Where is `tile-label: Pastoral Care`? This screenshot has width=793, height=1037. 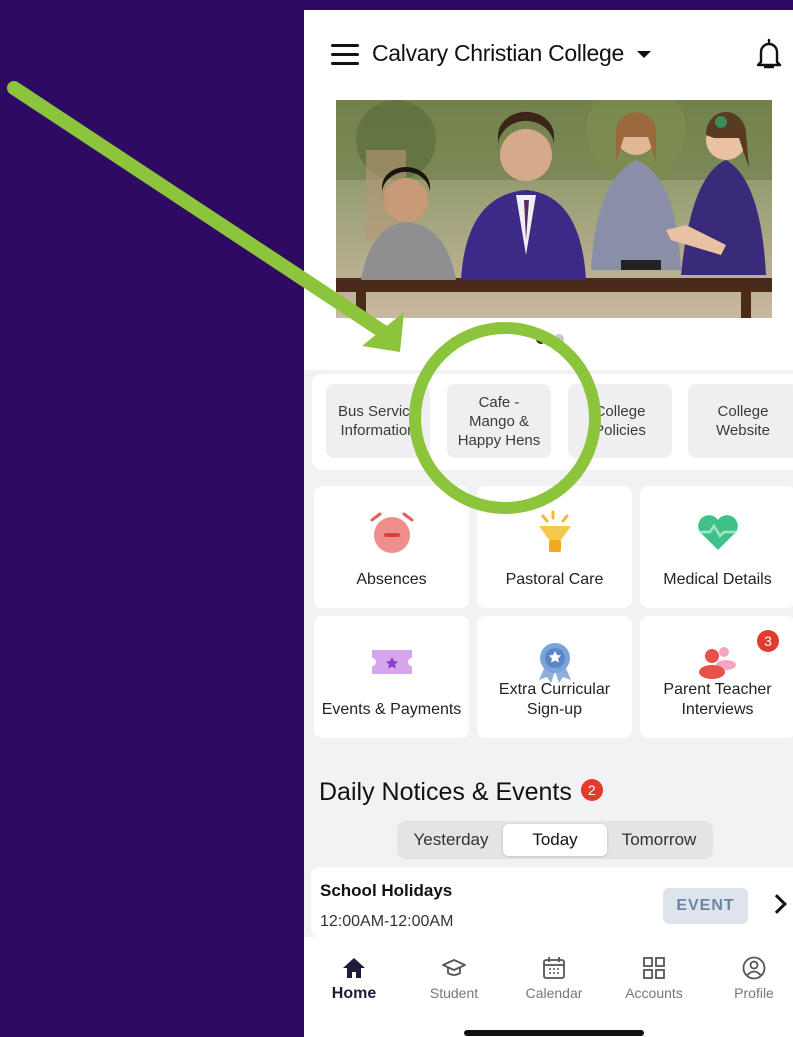
tile-label: Pastoral Care is located at coordinates (554, 579).